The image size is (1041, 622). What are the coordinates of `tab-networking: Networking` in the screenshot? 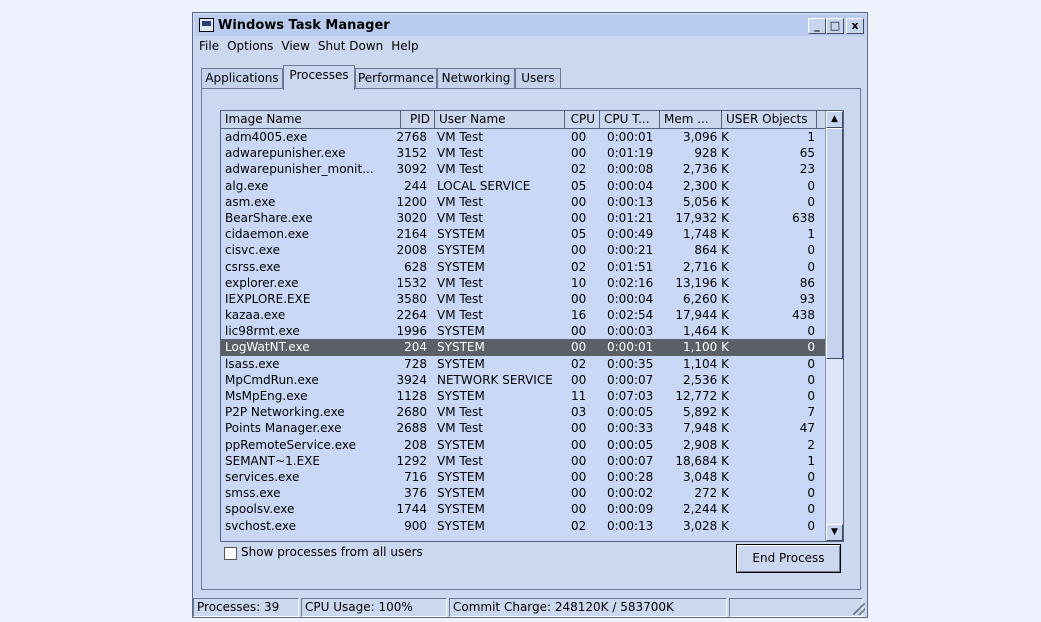 It's located at (476, 78).